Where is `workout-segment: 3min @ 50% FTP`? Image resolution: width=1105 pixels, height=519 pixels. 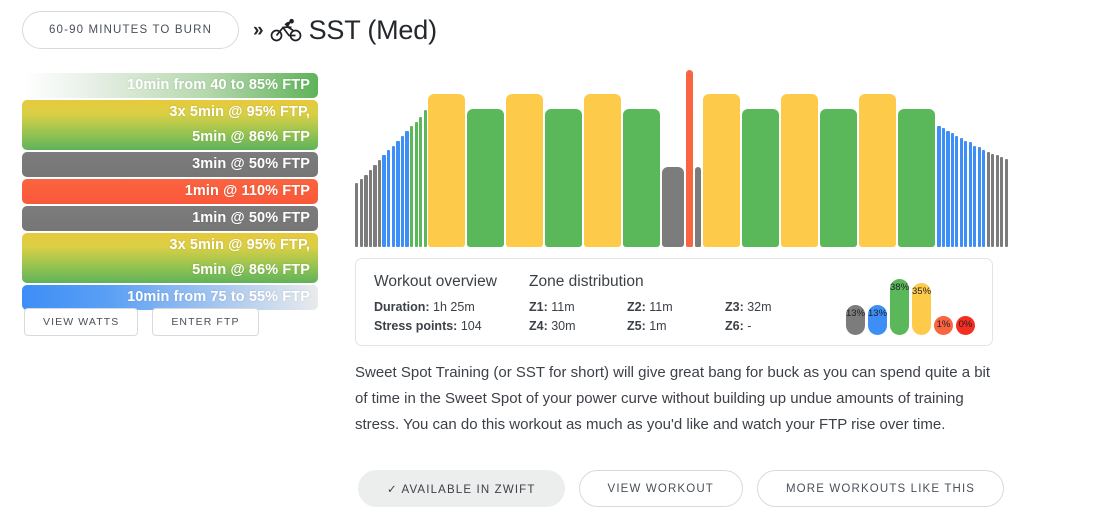 workout-segment: 3min @ 50% FTP is located at coordinates (170, 164).